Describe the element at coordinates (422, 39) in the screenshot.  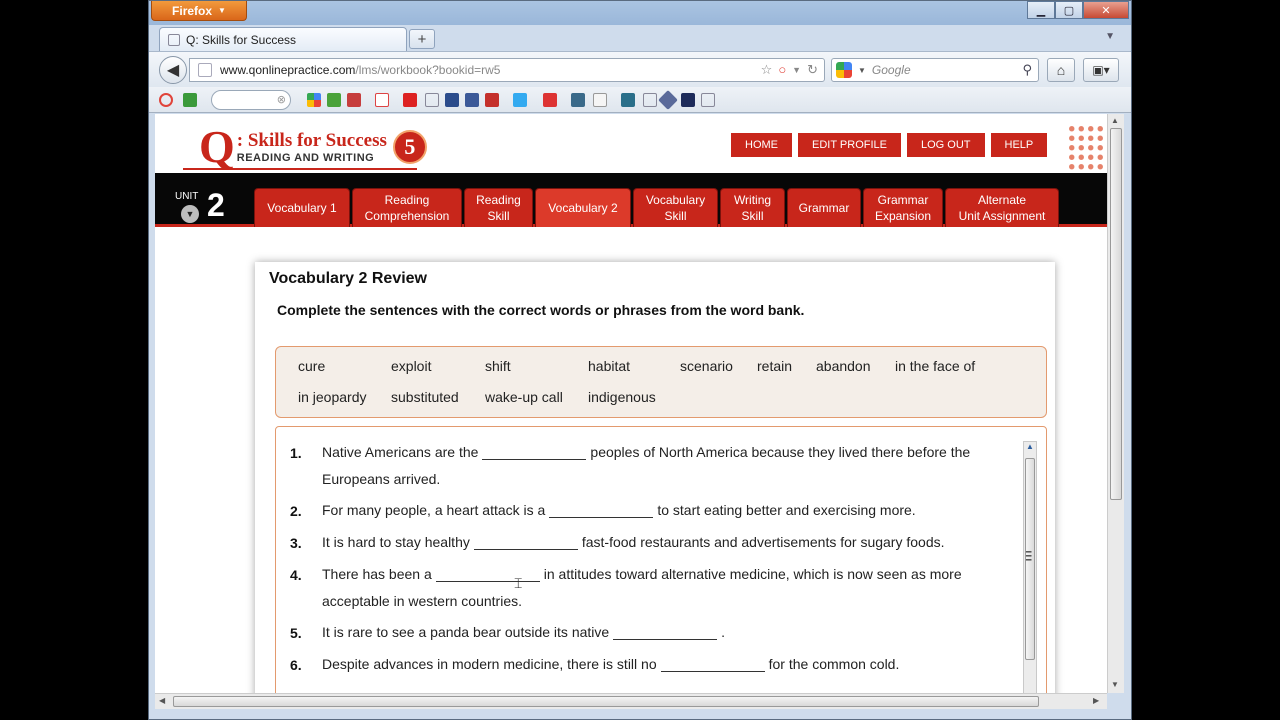
I see `new-tab-plus-icon: +` at that location.